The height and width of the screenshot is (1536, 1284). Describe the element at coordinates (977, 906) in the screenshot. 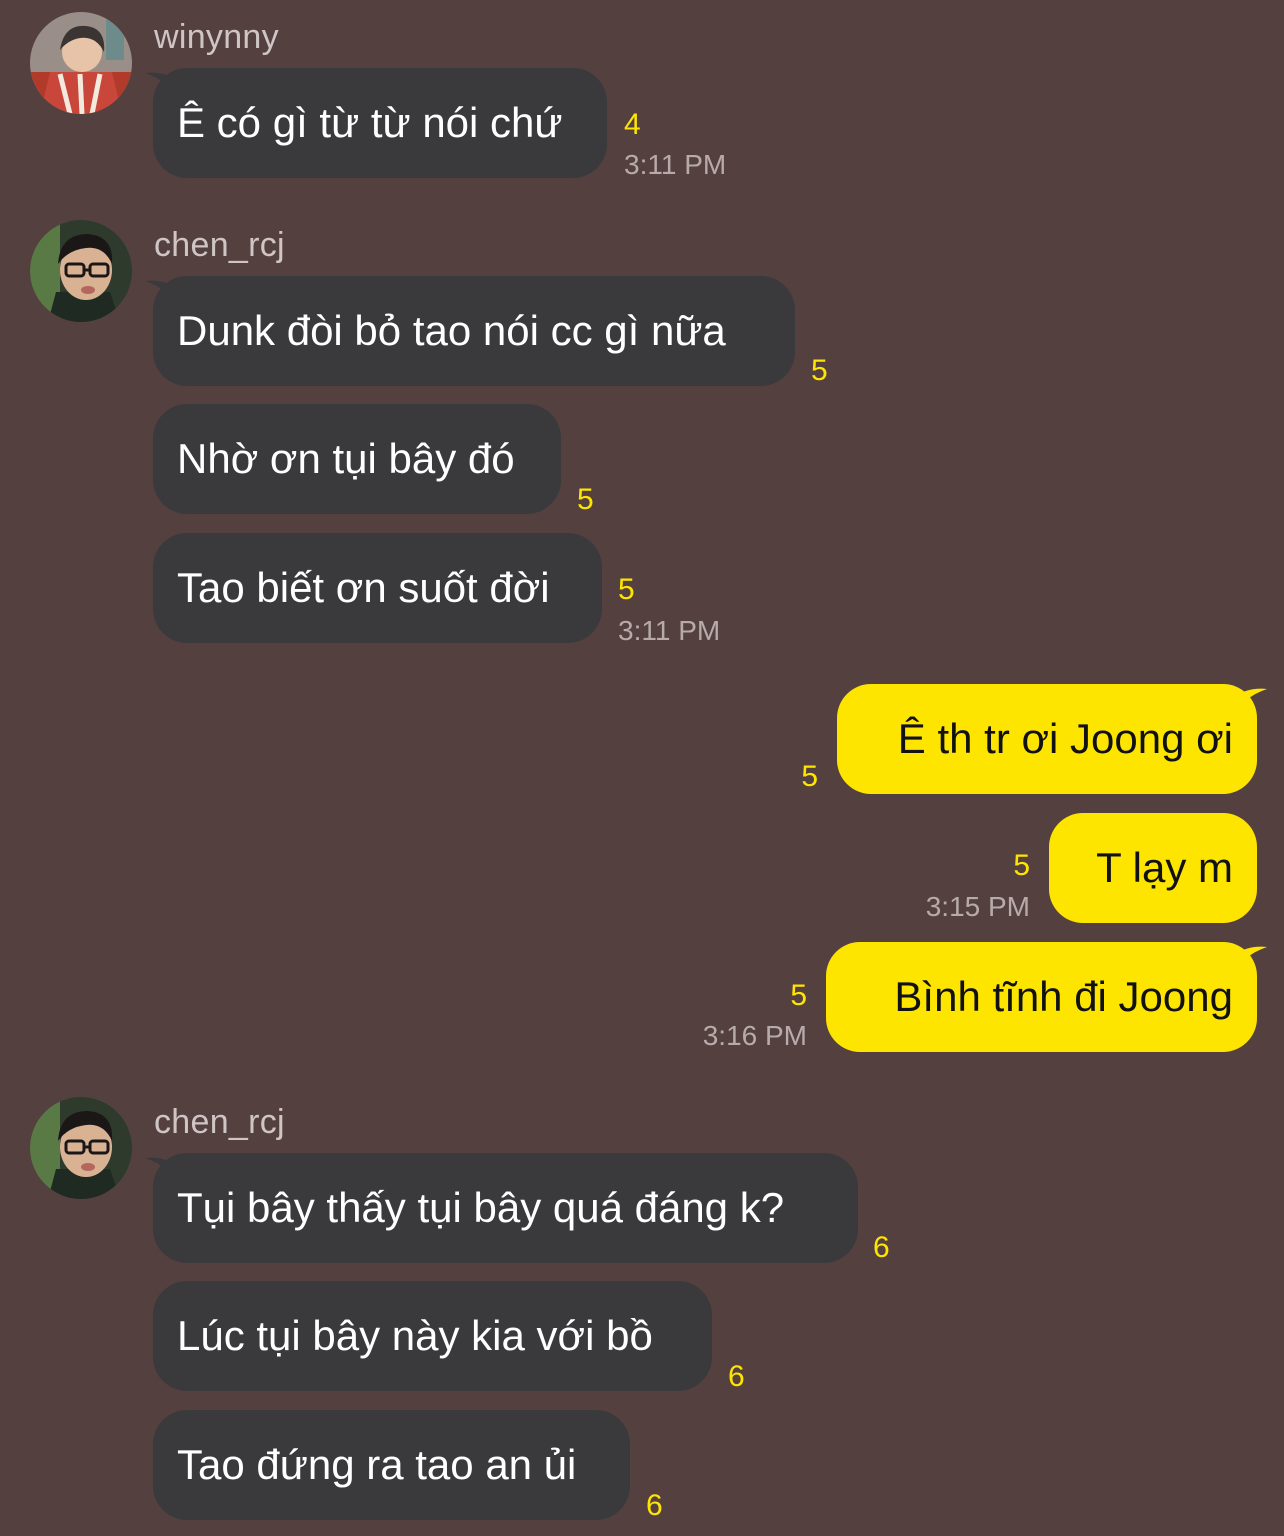

I see `timestamp: 3:15 PM` at that location.